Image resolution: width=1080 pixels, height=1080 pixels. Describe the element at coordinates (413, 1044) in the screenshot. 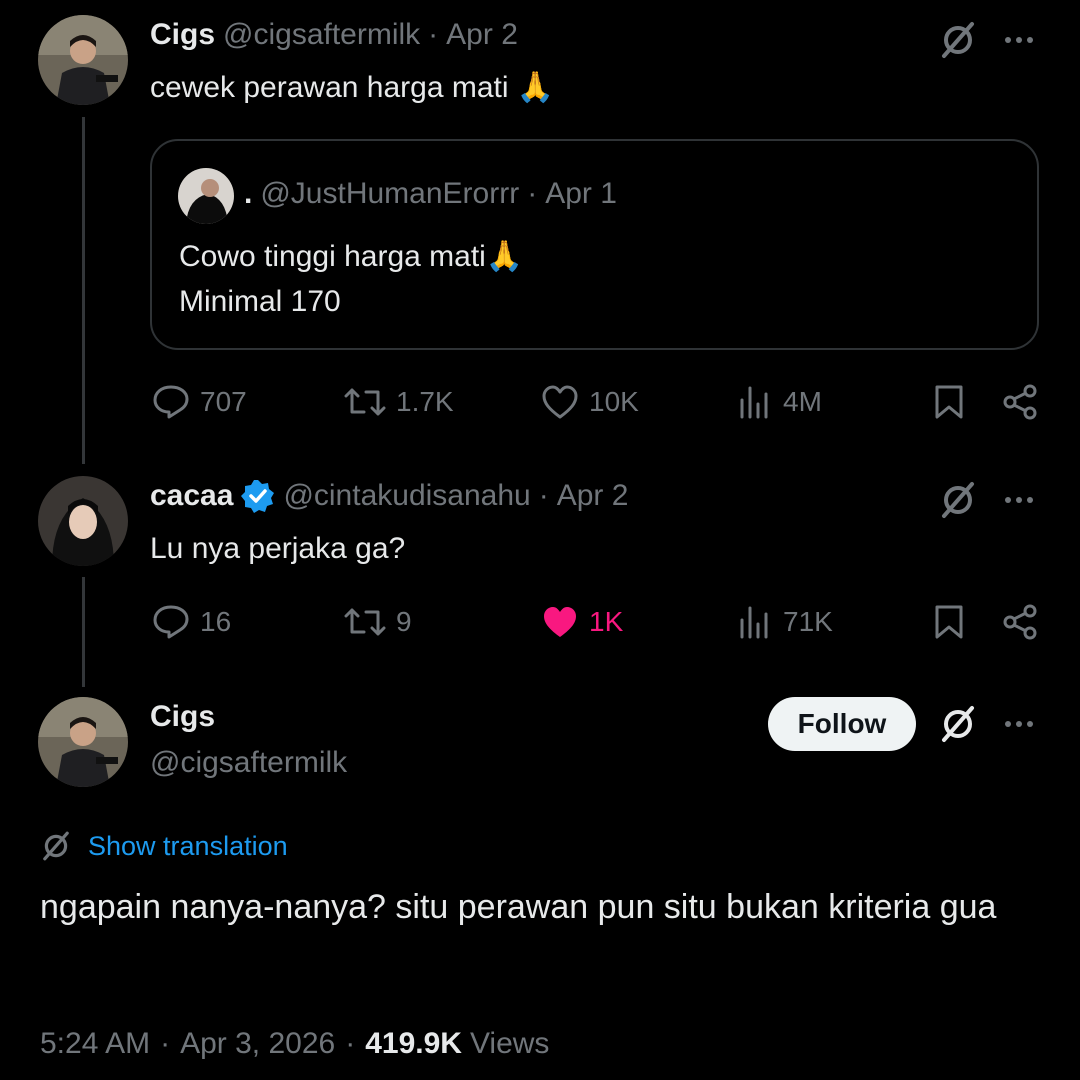

I see `main-views-count: 419.9K` at that location.